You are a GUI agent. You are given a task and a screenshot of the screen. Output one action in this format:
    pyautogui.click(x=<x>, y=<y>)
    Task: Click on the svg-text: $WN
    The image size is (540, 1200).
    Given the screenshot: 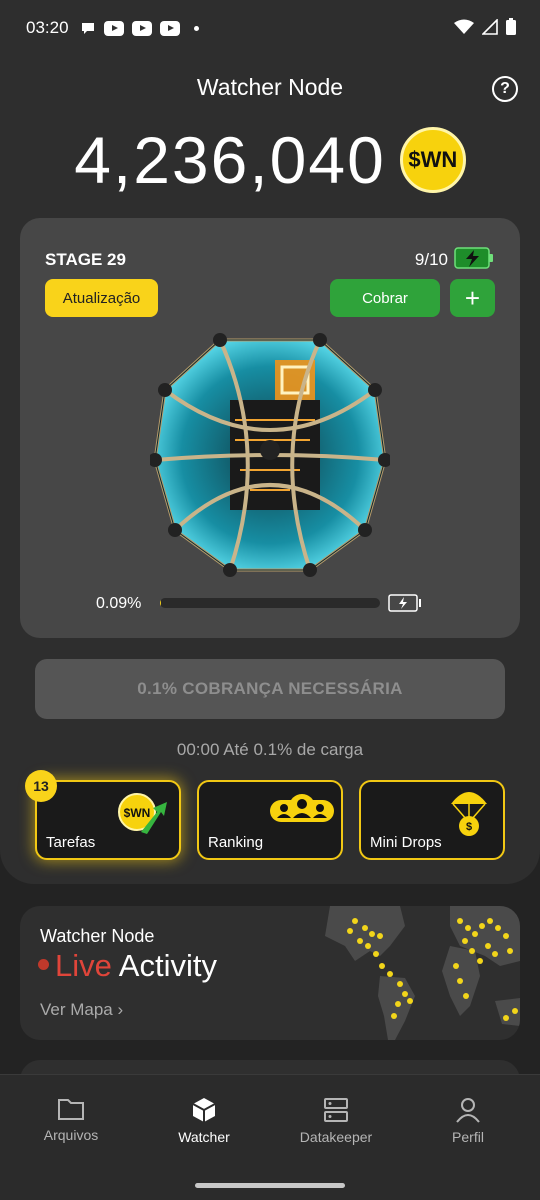 What is the action you would take?
    pyautogui.click(x=137, y=813)
    